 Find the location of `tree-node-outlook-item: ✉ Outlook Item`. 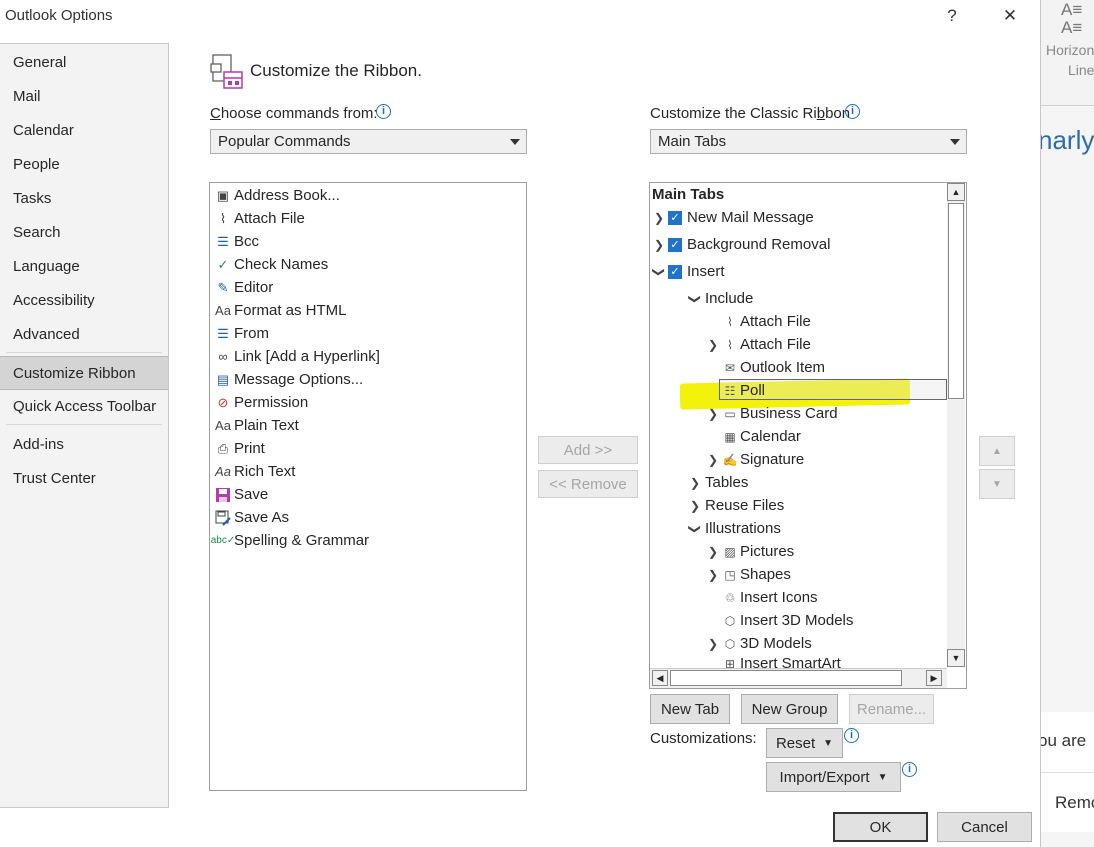

tree-node-outlook-item: ✉ Outlook Item is located at coordinates (772, 367).